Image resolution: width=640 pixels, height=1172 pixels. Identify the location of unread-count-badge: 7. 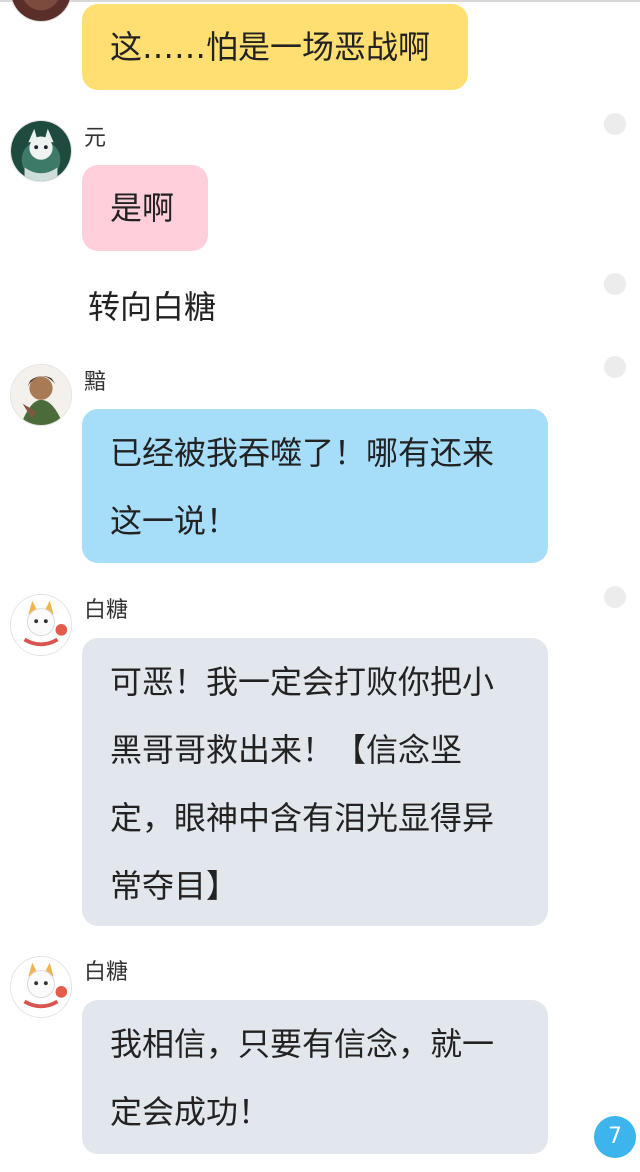
(615, 1137).